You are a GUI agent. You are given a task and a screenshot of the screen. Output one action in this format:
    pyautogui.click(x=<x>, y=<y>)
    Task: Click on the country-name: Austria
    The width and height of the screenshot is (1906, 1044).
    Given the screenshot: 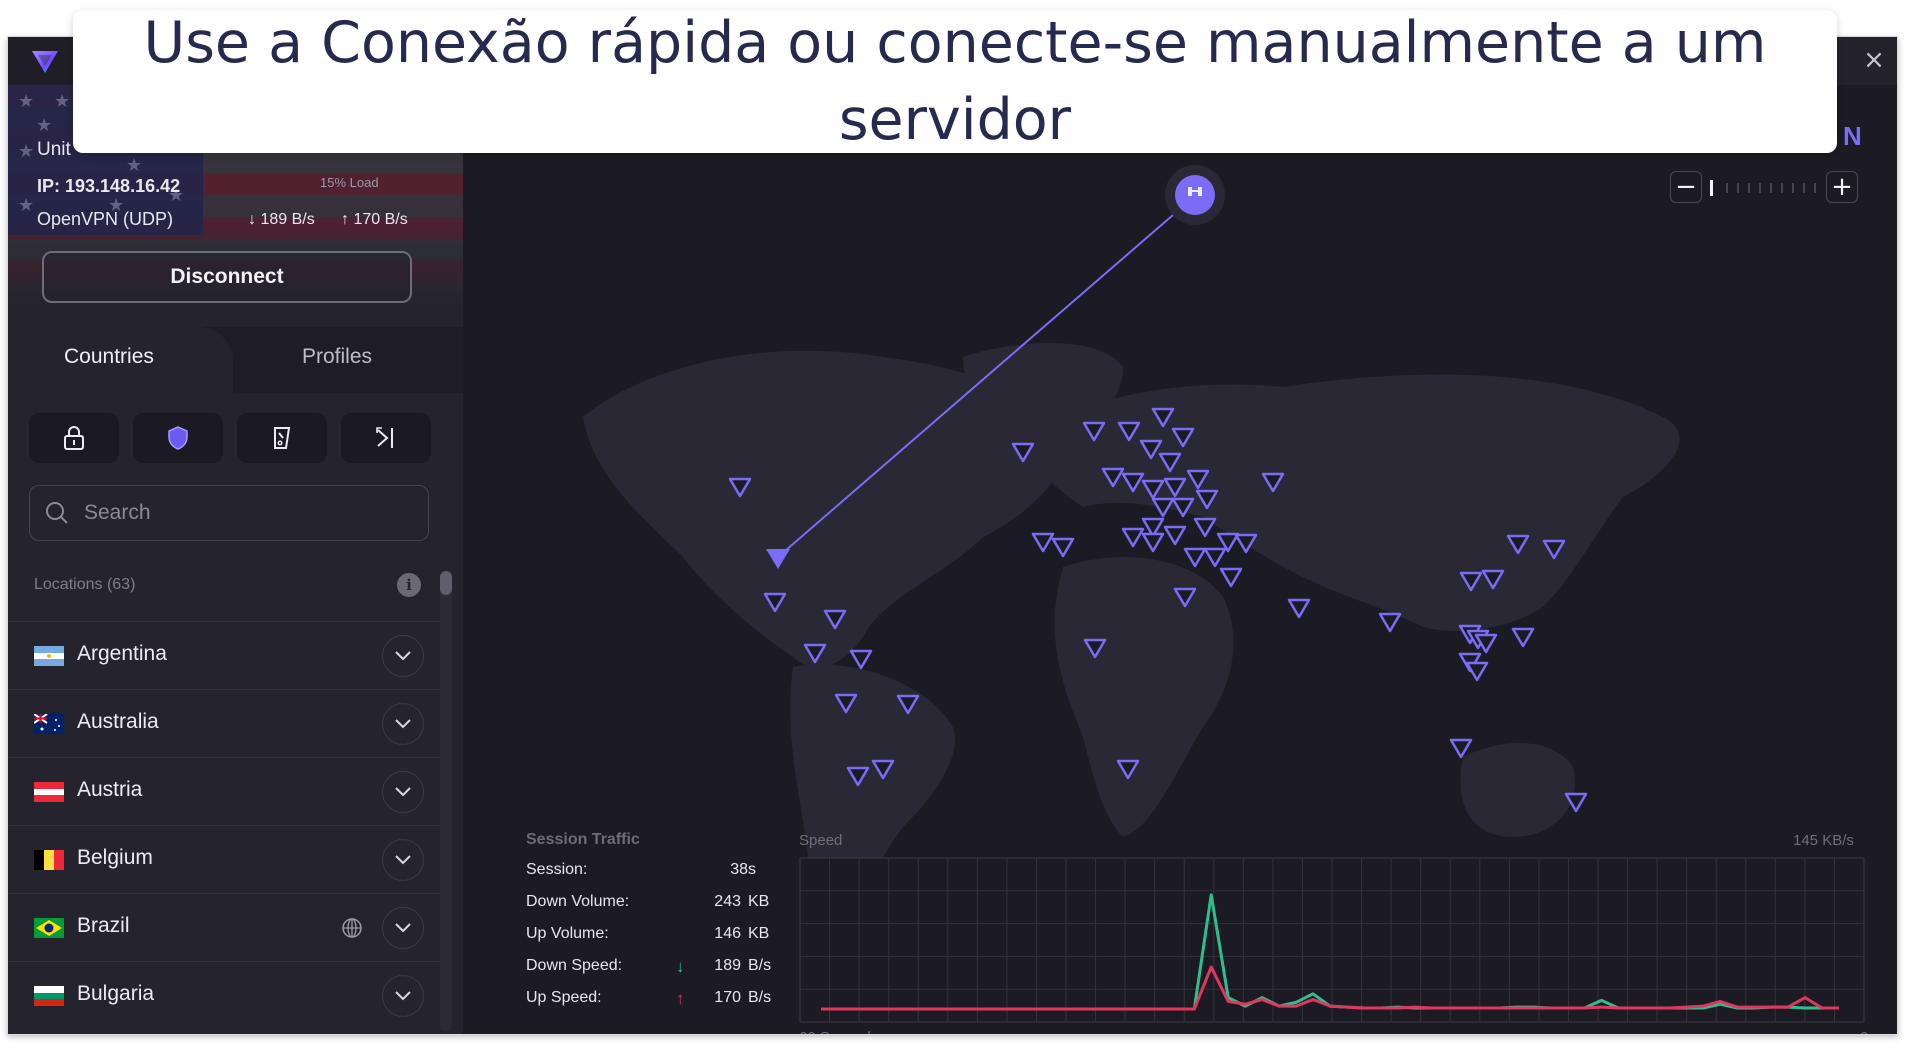 What is the action you would take?
    pyautogui.click(x=110, y=789)
    